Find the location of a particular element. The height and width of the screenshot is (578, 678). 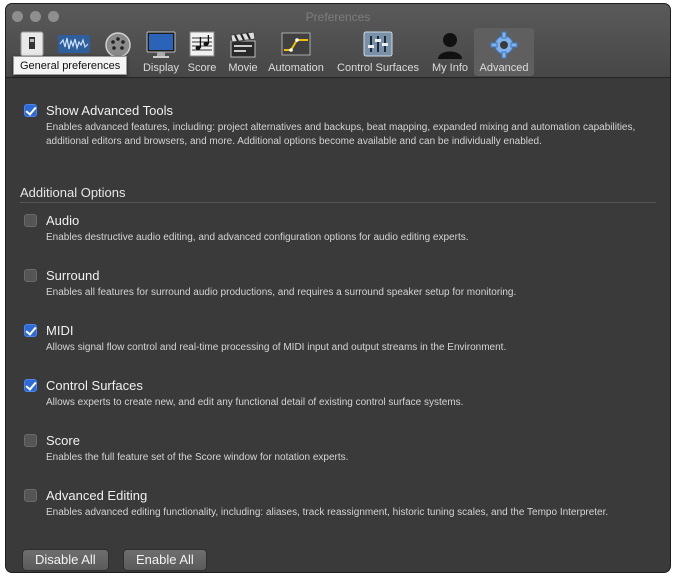

tab-automation: Automation is located at coordinates (296, 52).